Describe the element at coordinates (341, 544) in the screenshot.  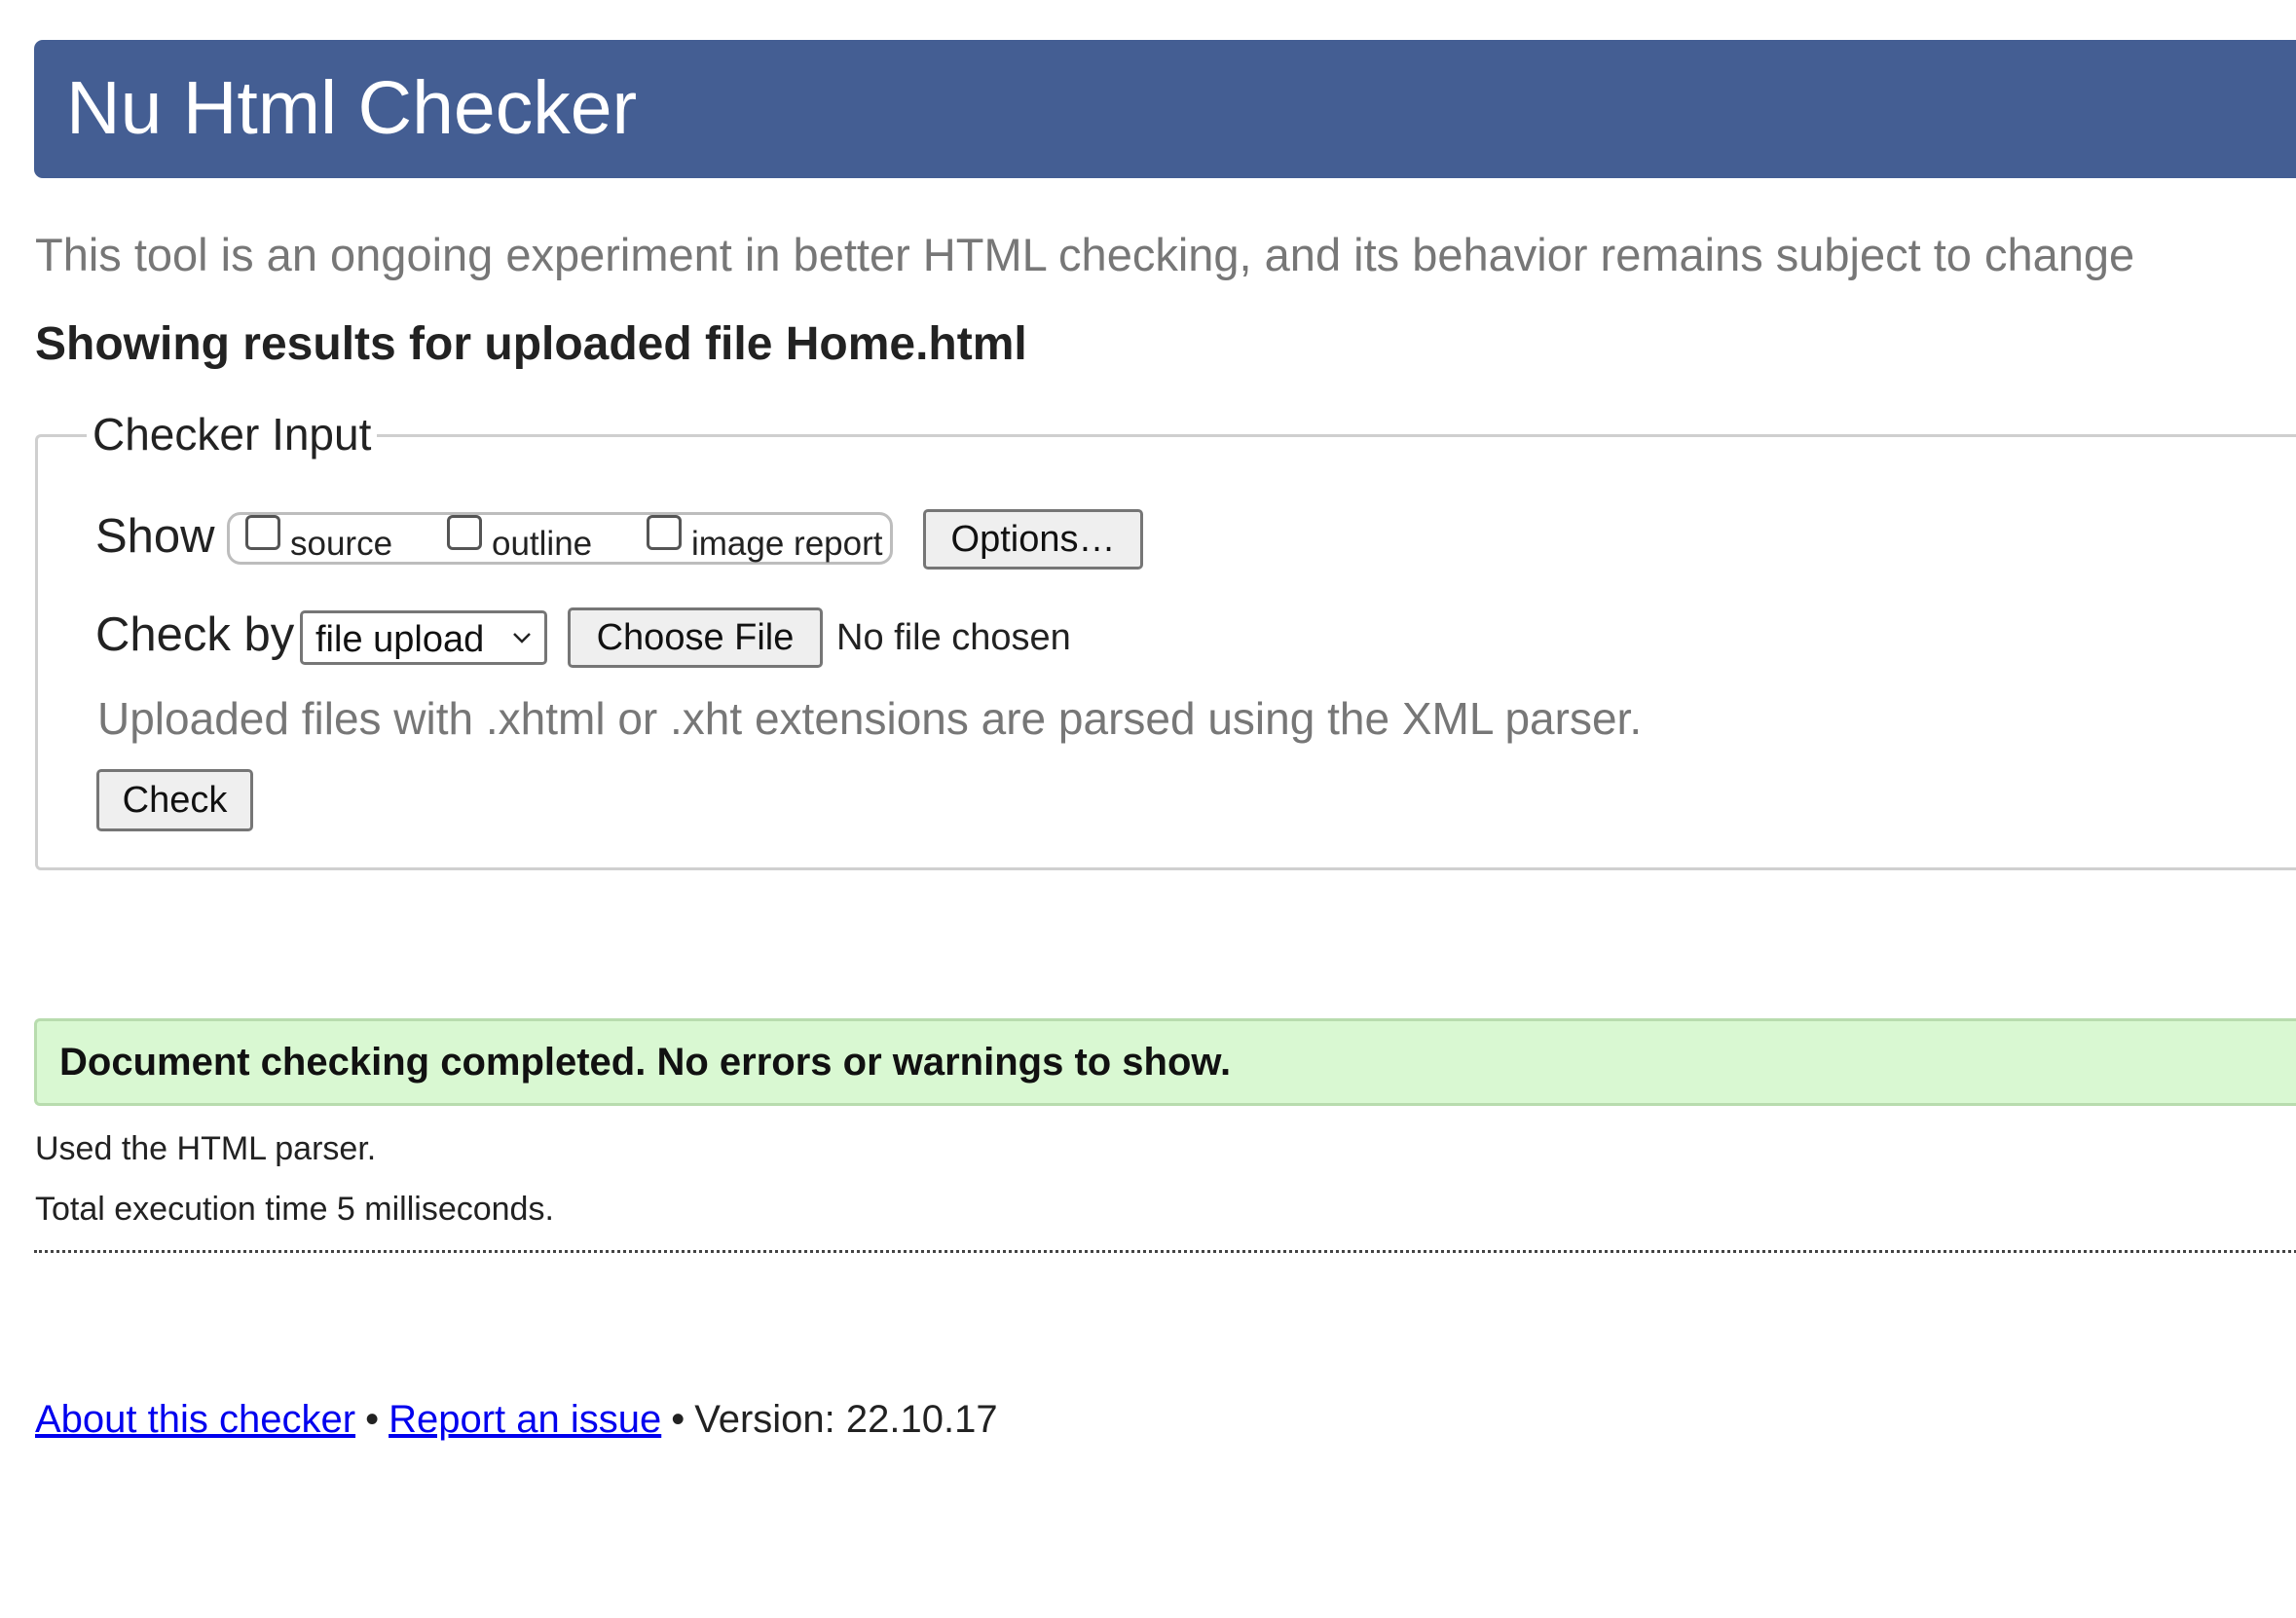
I see `source-checkbox-label: source` at that location.